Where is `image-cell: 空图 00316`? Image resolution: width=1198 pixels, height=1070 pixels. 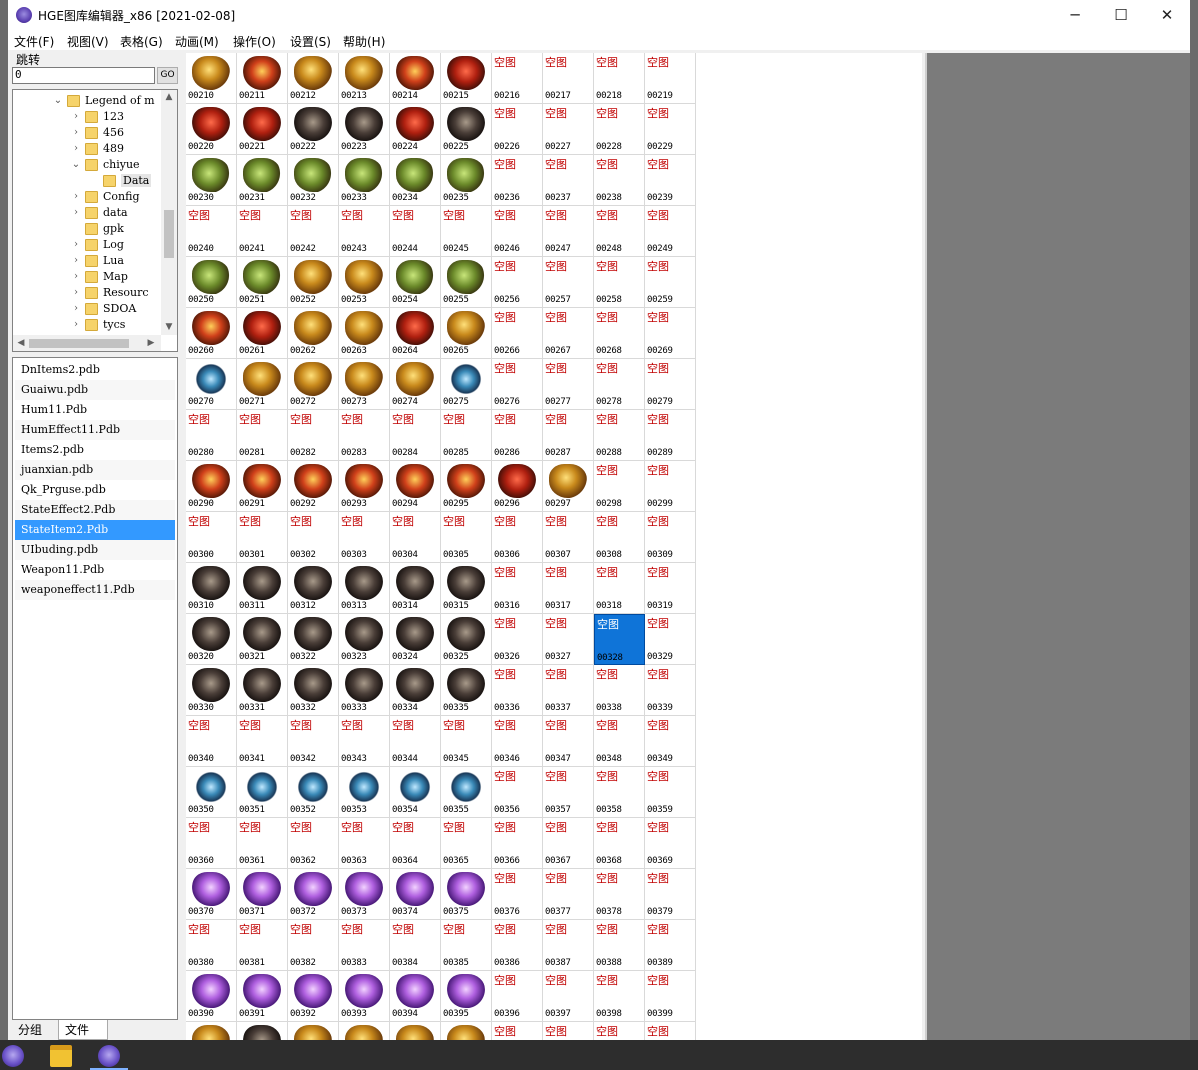 image-cell: 空图 00316 is located at coordinates (517, 588).